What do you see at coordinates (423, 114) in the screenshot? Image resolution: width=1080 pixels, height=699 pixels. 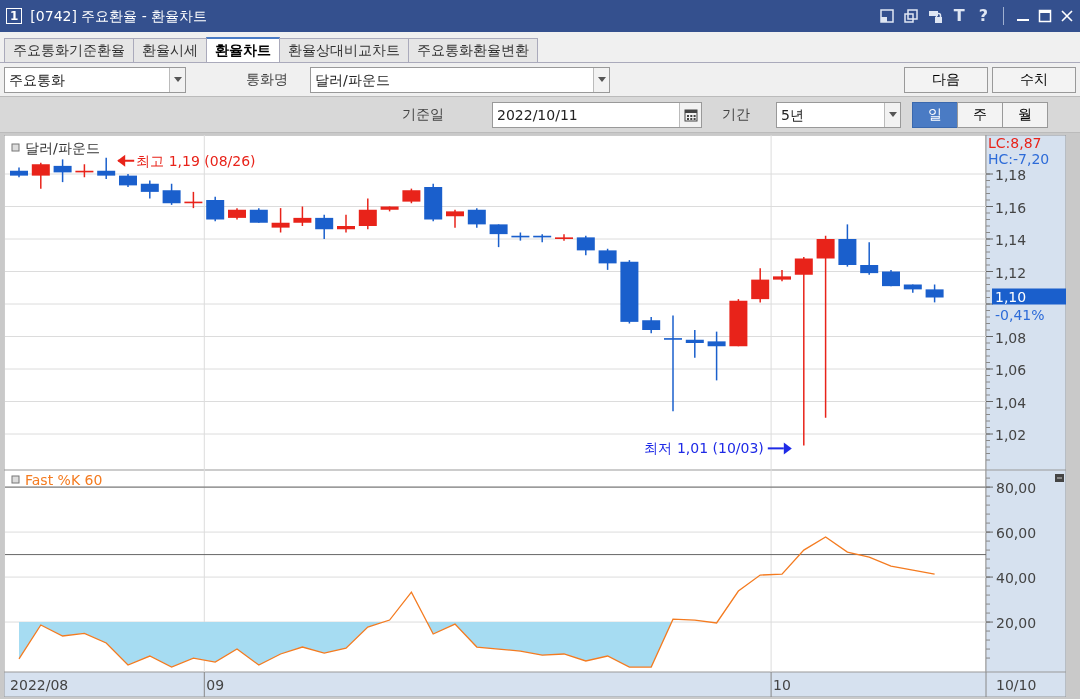 I see `date-label: 기준일` at bounding box center [423, 114].